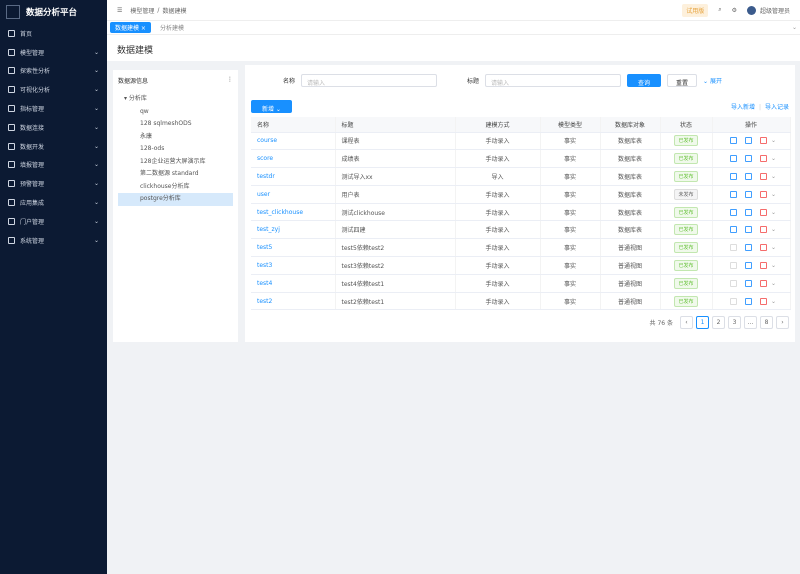  I want to click on user-name: 超级管理员, so click(775, 10).